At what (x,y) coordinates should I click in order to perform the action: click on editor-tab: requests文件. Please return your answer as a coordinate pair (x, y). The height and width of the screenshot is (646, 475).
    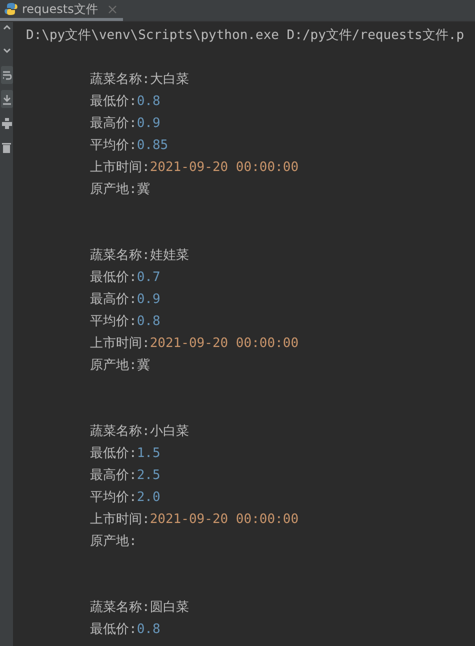
    Looking at the image, I should click on (61, 10).